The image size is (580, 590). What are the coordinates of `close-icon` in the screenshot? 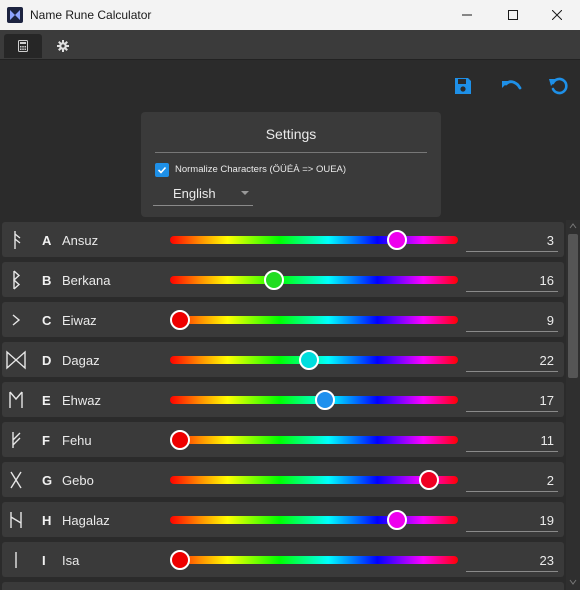 It's located at (557, 15).